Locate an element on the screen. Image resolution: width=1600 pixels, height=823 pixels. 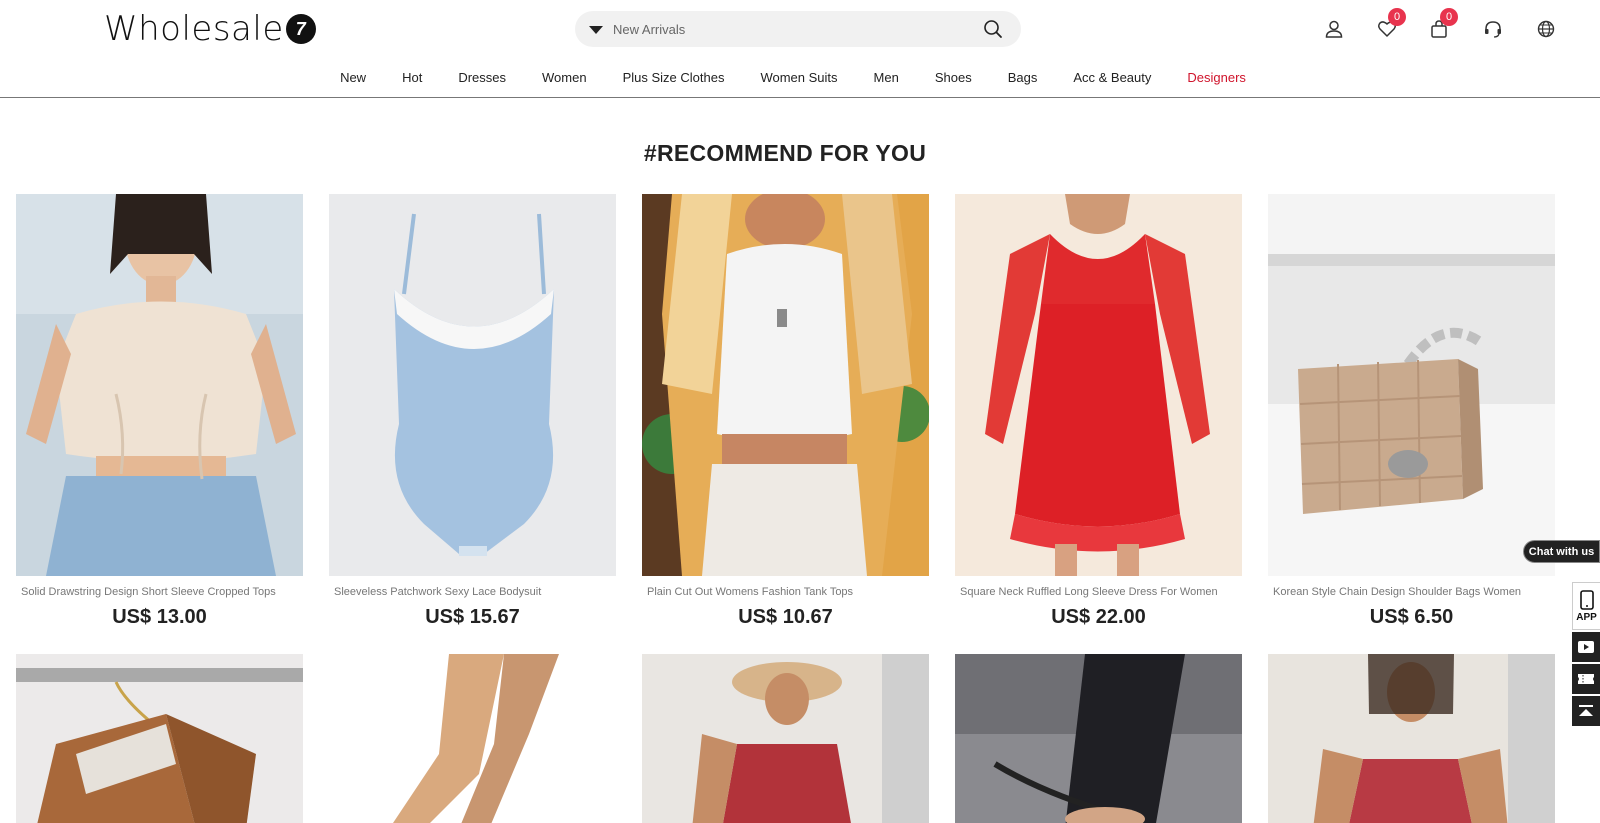
customer-service-icon is located at coordinates (1493, 29).